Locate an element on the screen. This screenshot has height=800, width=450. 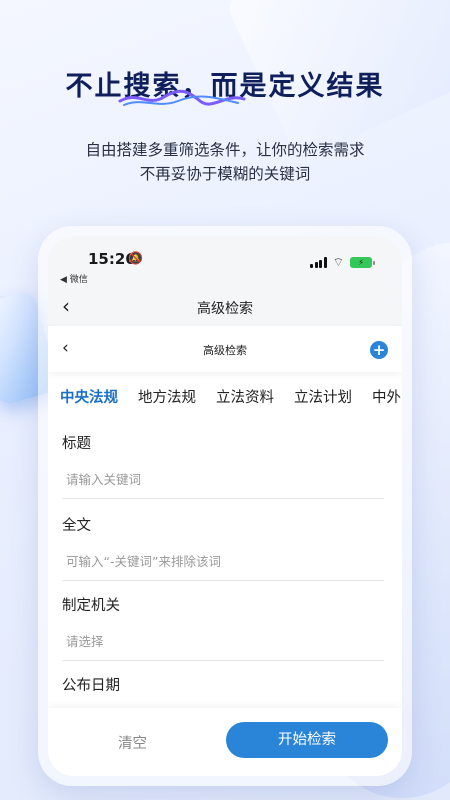
authority-field: 制定机关 请选择 is located at coordinates (223, 627).